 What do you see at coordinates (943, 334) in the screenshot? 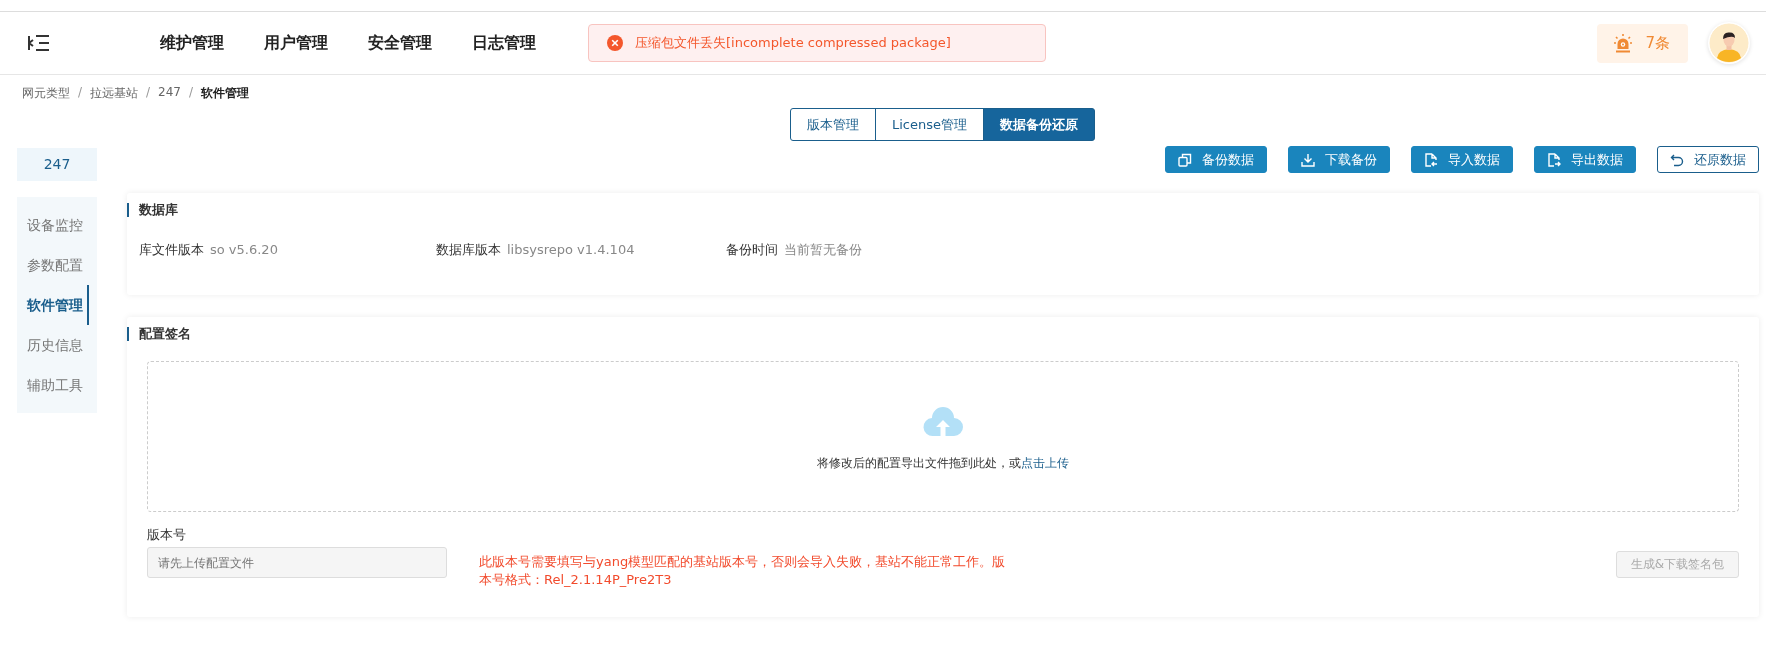
I see `section-title: 配置签名` at bounding box center [943, 334].